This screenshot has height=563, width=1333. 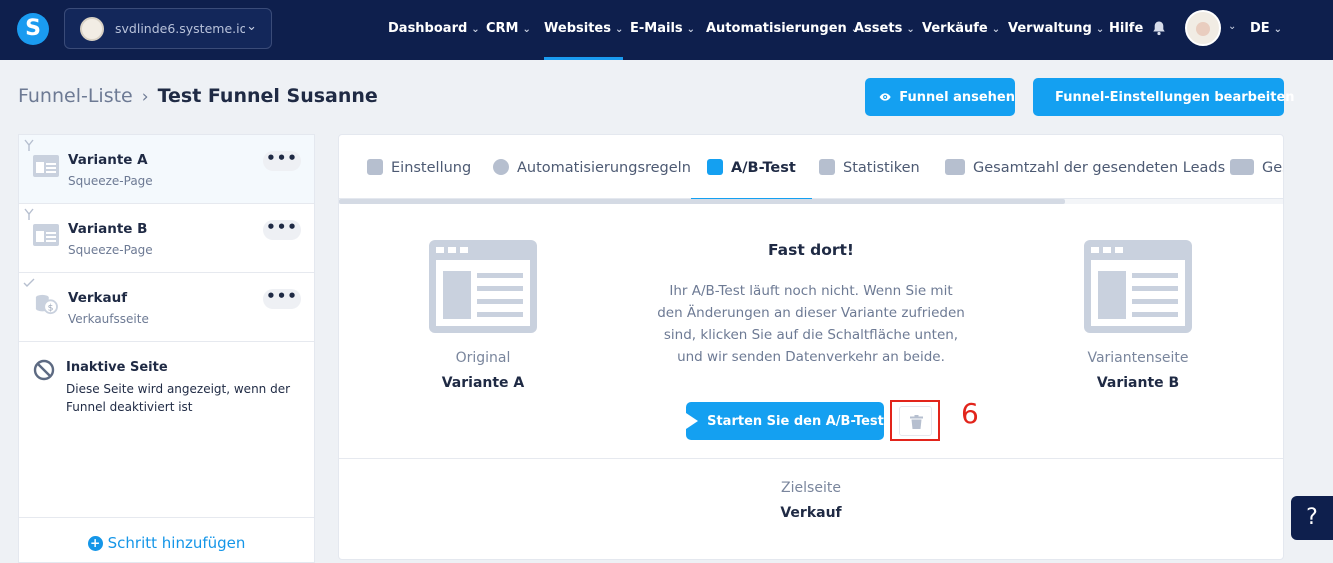 I want to click on step-title: Variante A, so click(x=108, y=160).